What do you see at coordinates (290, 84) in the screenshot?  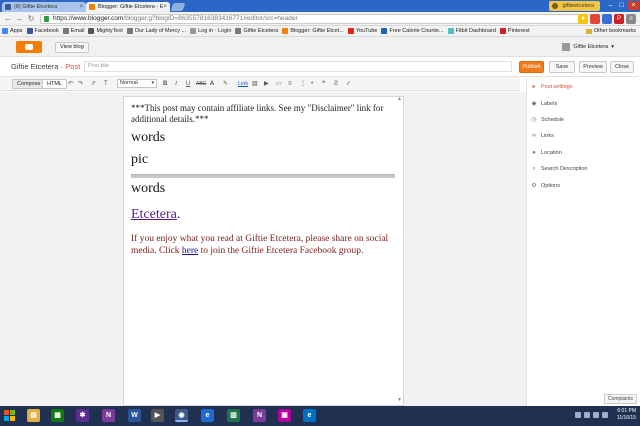 I see `align-icon: ≡` at bounding box center [290, 84].